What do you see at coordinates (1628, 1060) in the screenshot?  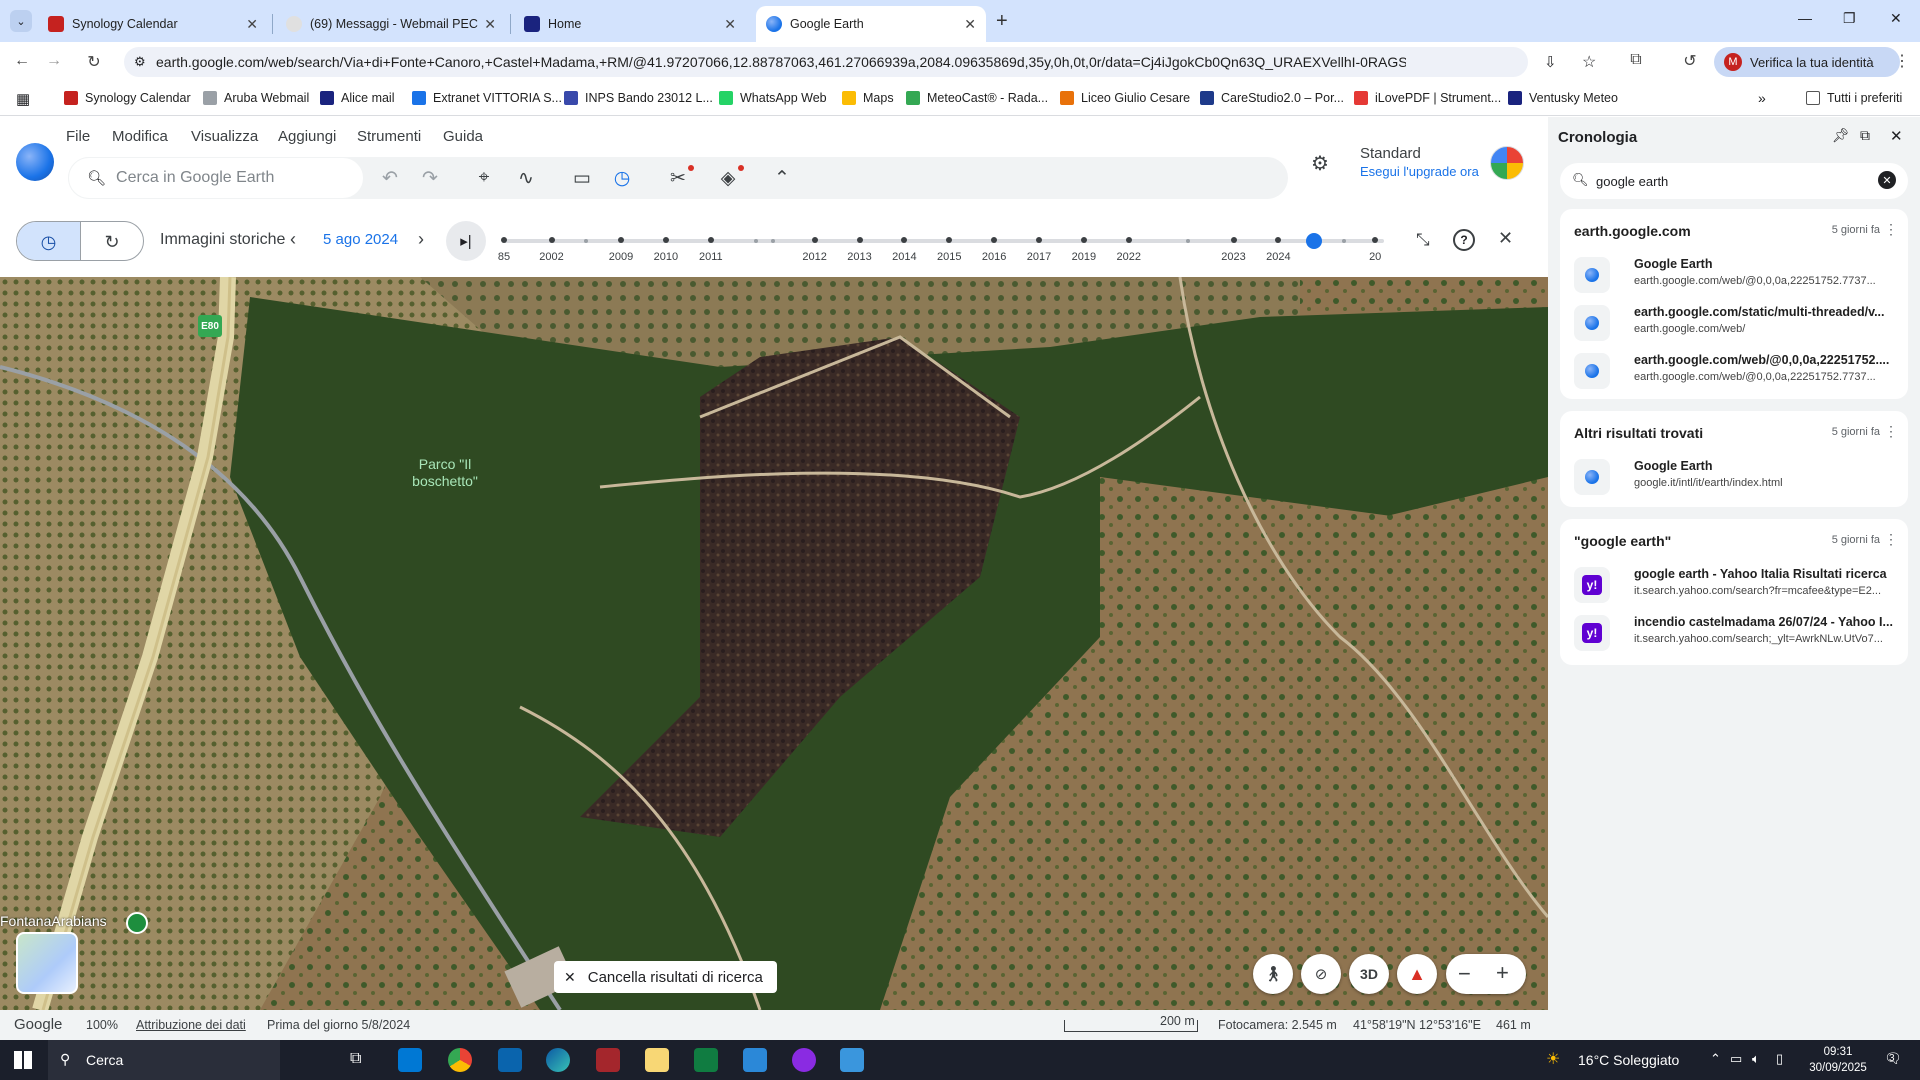 I see `weather-text: 16°C Soleggiato` at bounding box center [1628, 1060].